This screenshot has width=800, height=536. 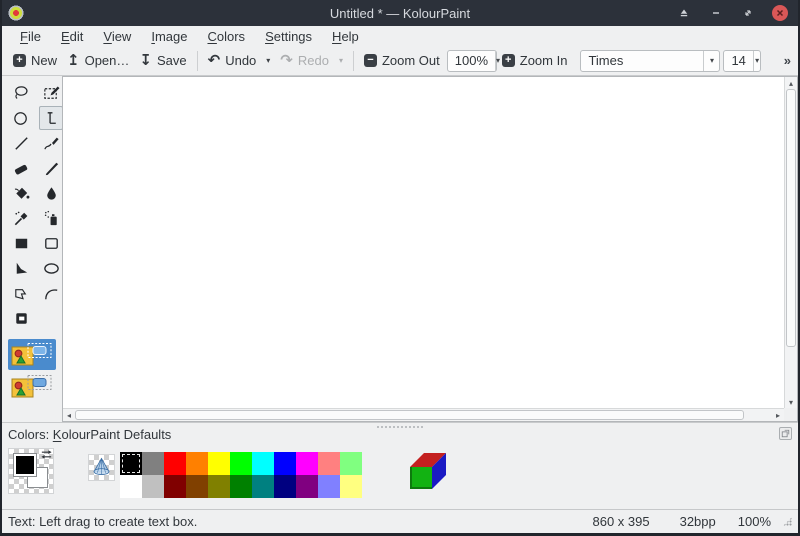 I want to click on foreground-background-swatch, so click(x=31, y=471).